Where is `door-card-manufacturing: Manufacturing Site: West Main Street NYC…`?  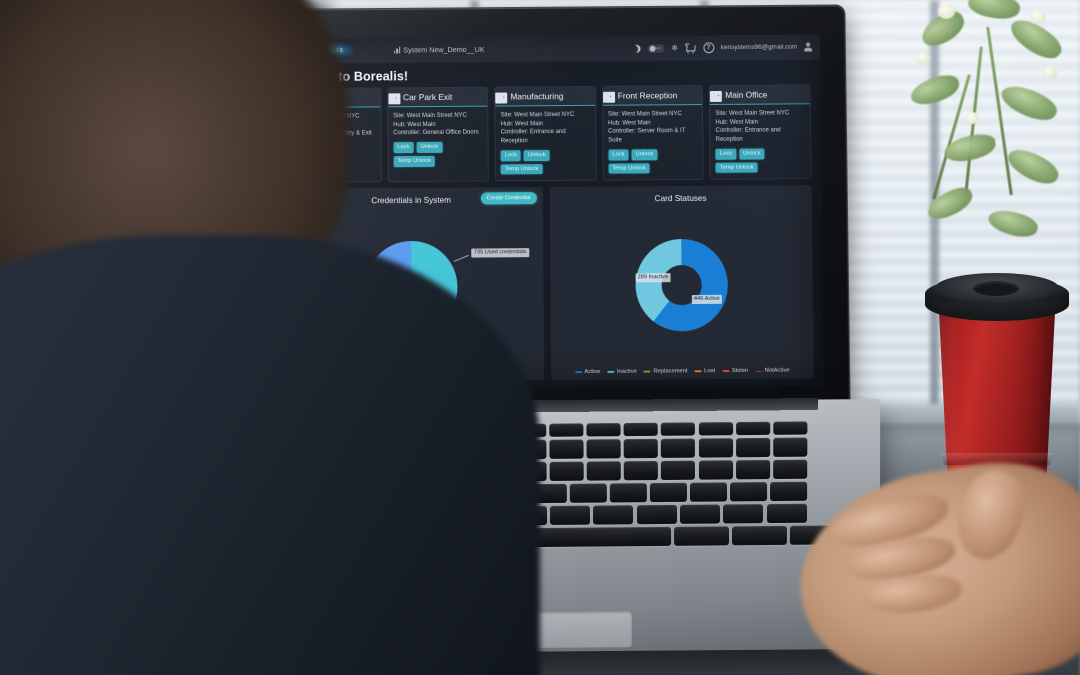 door-card-manufacturing: Manufacturing Site: West Main Street NYC… is located at coordinates (545, 133).